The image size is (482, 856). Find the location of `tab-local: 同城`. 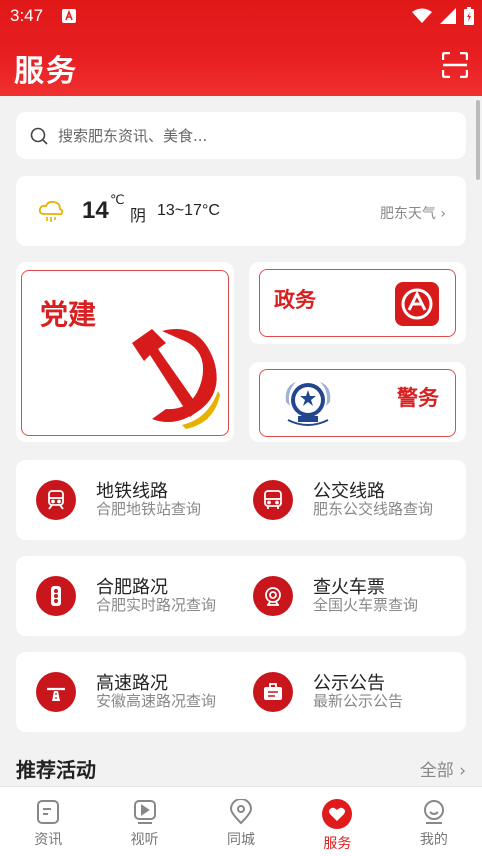

tab-local: 同城 is located at coordinates (241, 821).